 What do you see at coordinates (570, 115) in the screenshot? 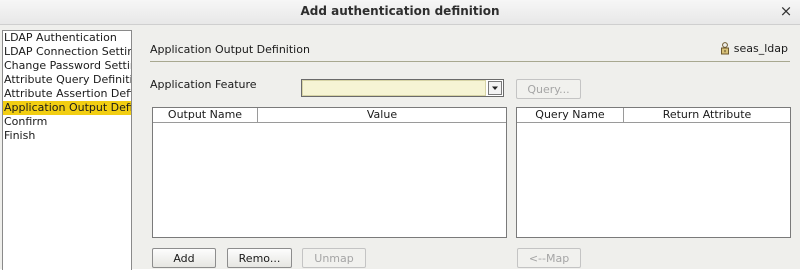
I see `column-header-query-name: Query Name` at bounding box center [570, 115].